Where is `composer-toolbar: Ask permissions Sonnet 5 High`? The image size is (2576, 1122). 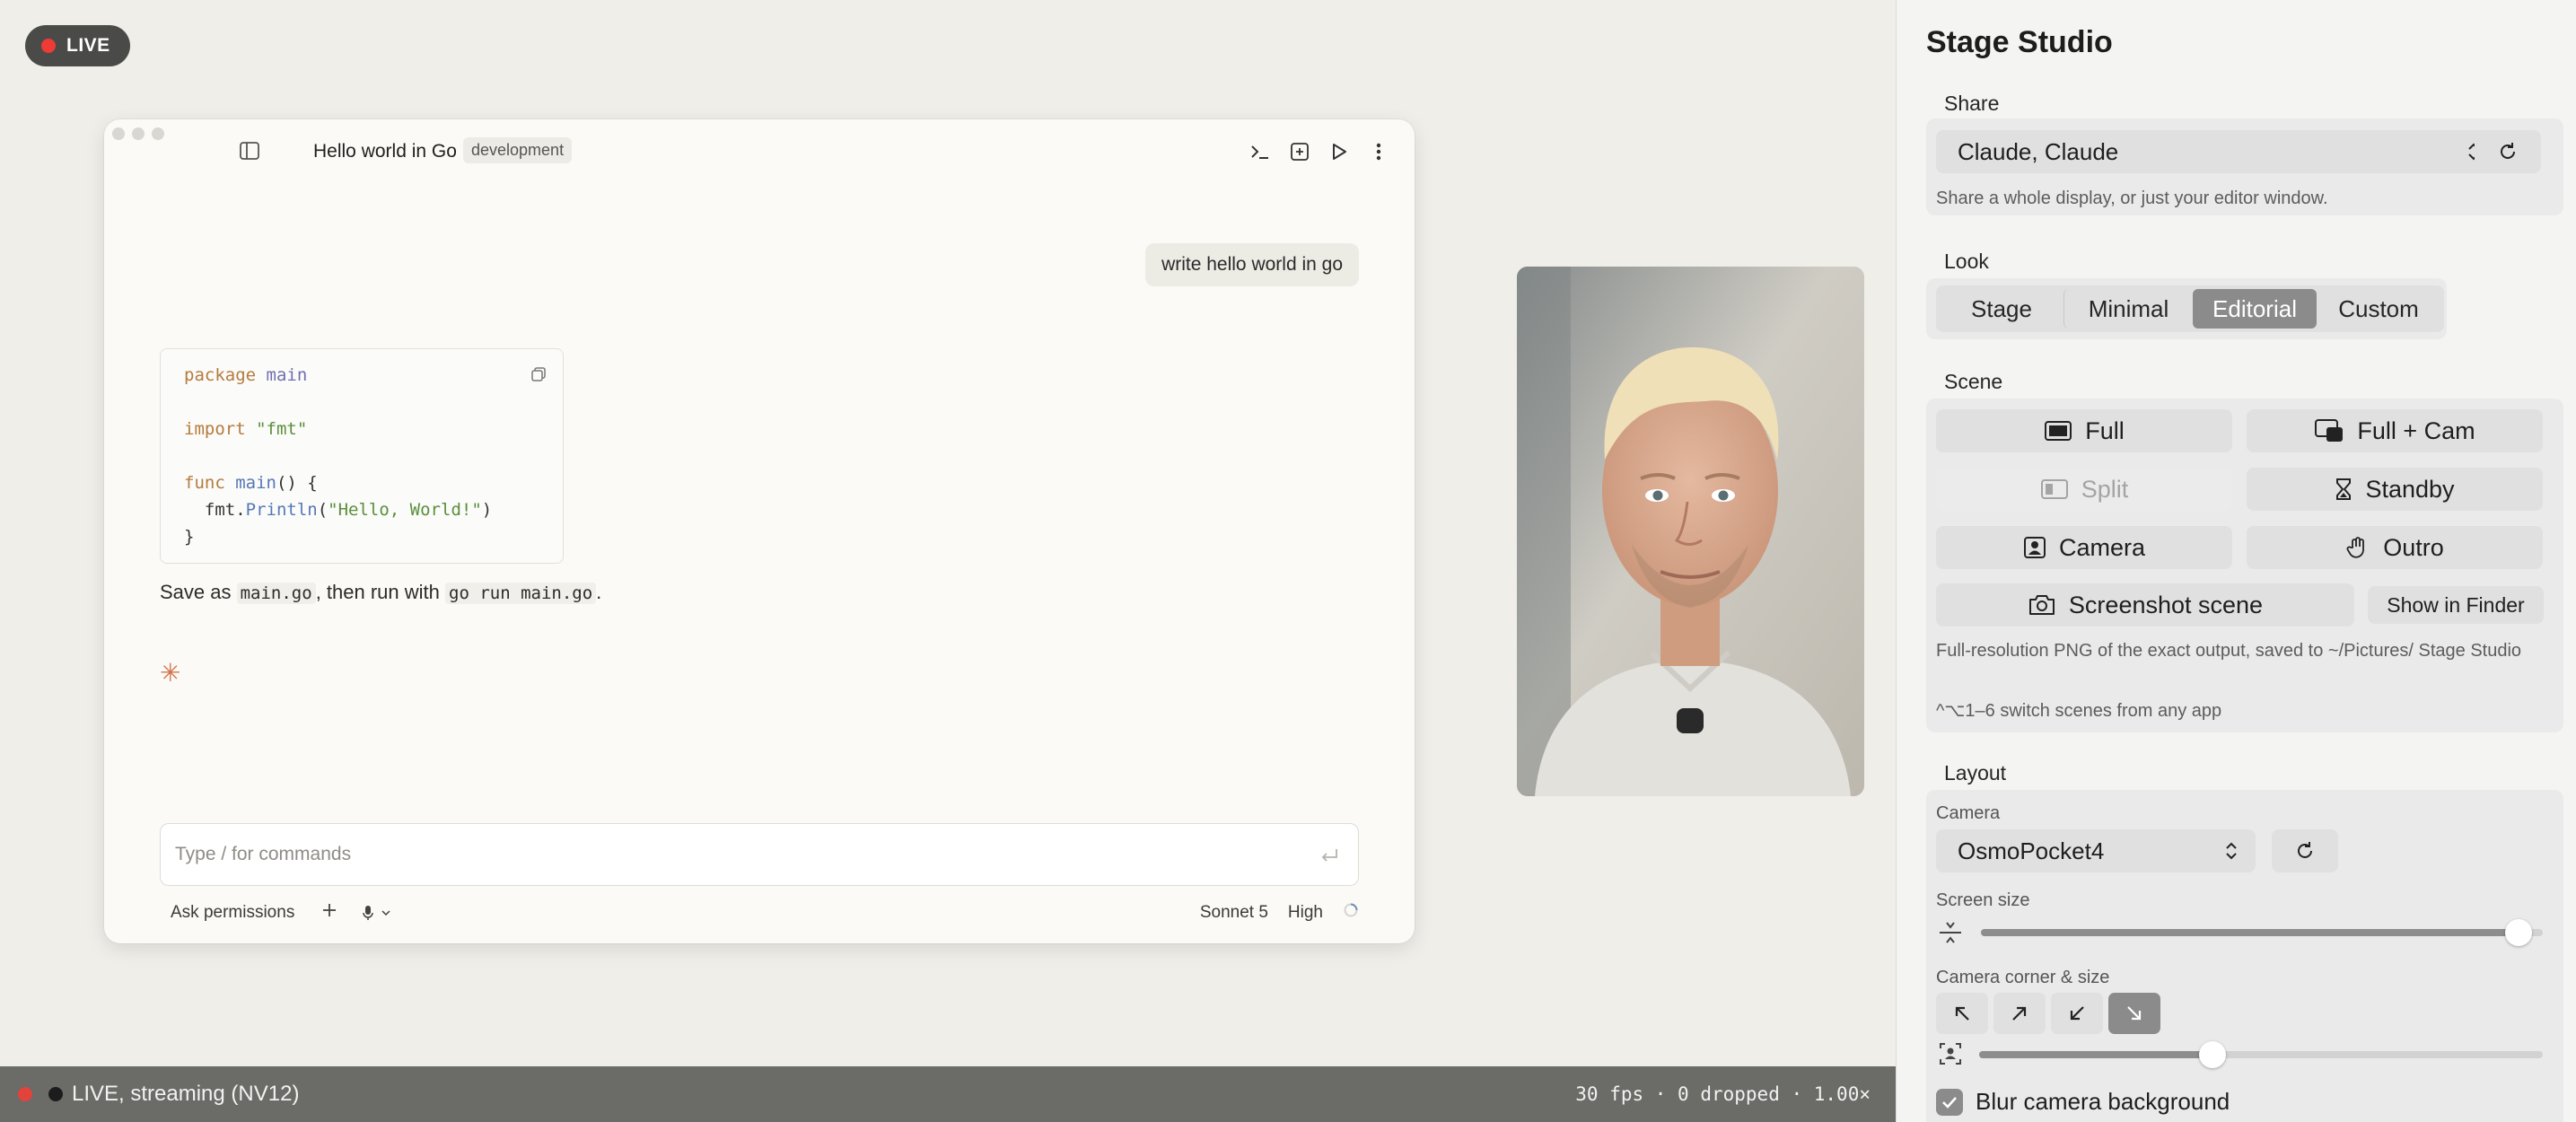 composer-toolbar: Ask permissions Sonnet 5 High is located at coordinates (759, 912).